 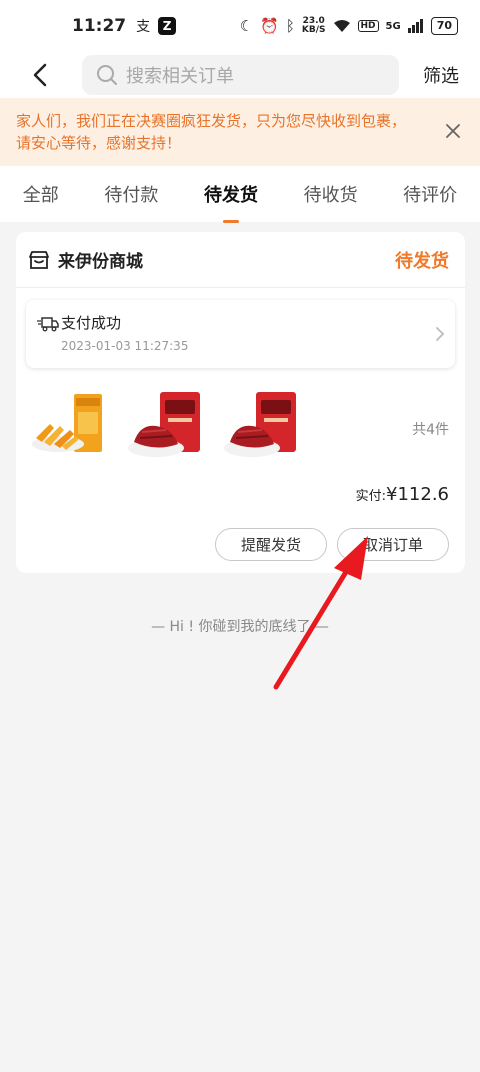 What do you see at coordinates (415, 26) in the screenshot?
I see `signal-icon` at bounding box center [415, 26].